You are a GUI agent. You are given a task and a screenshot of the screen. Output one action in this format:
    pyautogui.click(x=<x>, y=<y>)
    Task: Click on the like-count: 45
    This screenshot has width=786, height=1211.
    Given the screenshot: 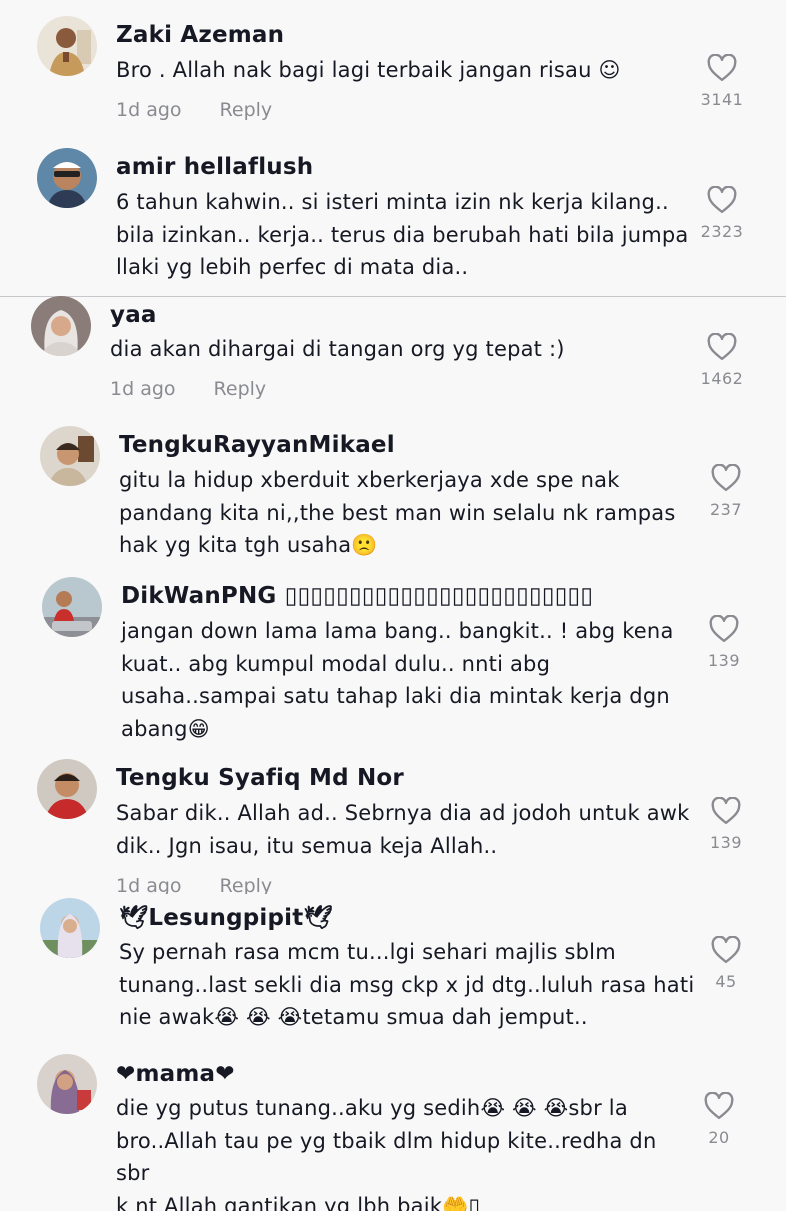 What is the action you would take?
    pyautogui.click(x=726, y=981)
    